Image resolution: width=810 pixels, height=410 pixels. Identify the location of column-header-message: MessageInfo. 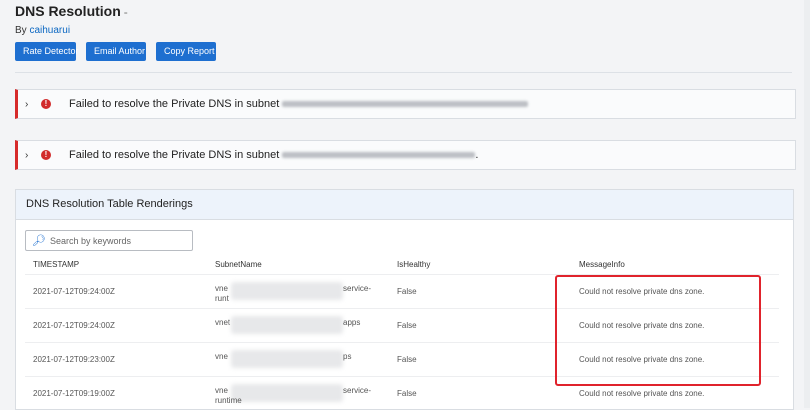
(679, 264).